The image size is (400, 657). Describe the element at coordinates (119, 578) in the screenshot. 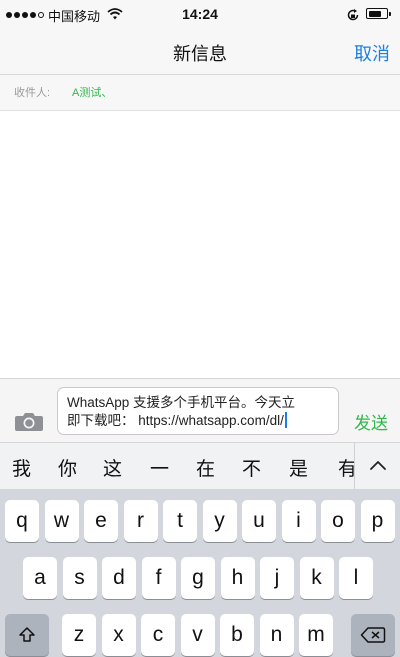

I see `key-d: d` at that location.